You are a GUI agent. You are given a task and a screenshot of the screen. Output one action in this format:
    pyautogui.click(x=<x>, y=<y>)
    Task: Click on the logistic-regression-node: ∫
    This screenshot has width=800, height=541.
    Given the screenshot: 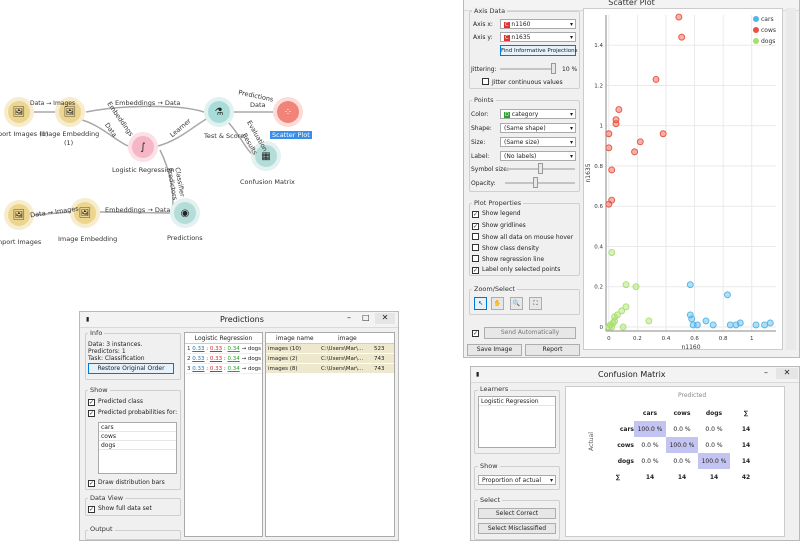 What is the action you would take?
    pyautogui.click(x=143, y=147)
    